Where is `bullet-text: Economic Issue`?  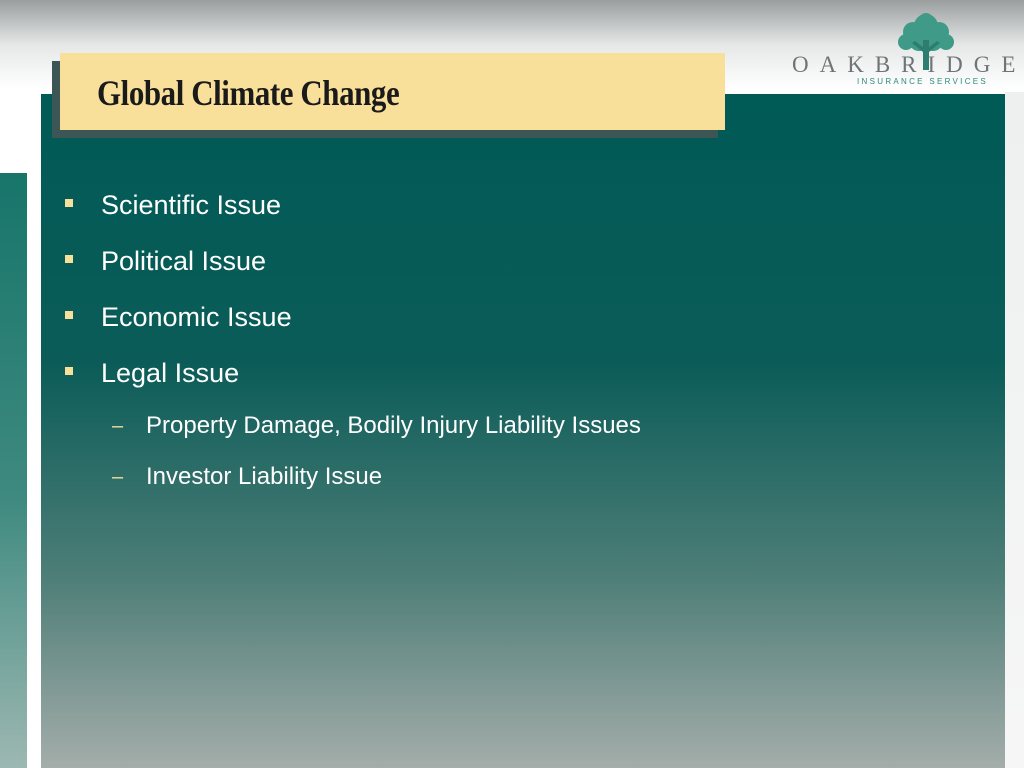 bullet-text: Economic Issue is located at coordinates (196, 317).